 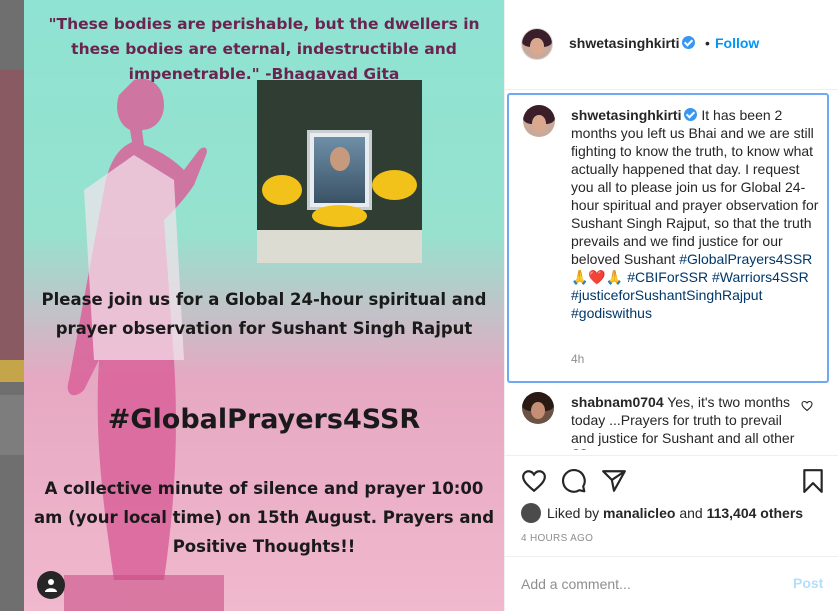 I want to click on heart-small-icon, so click(x=807, y=406).